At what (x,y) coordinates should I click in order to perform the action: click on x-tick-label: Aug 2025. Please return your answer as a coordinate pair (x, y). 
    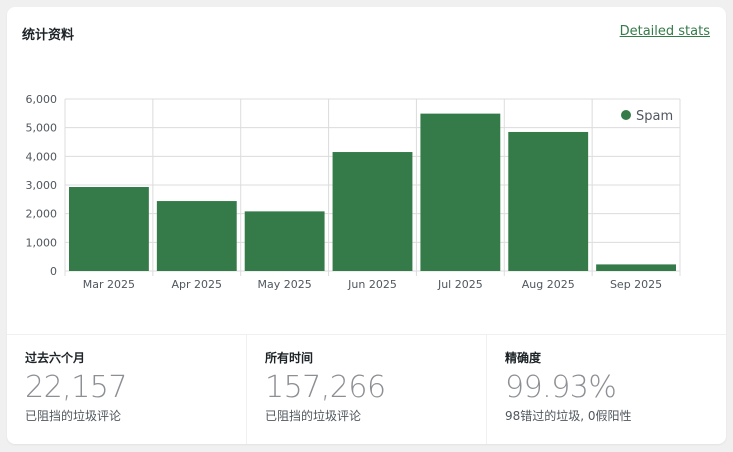
    Looking at the image, I should click on (548, 284).